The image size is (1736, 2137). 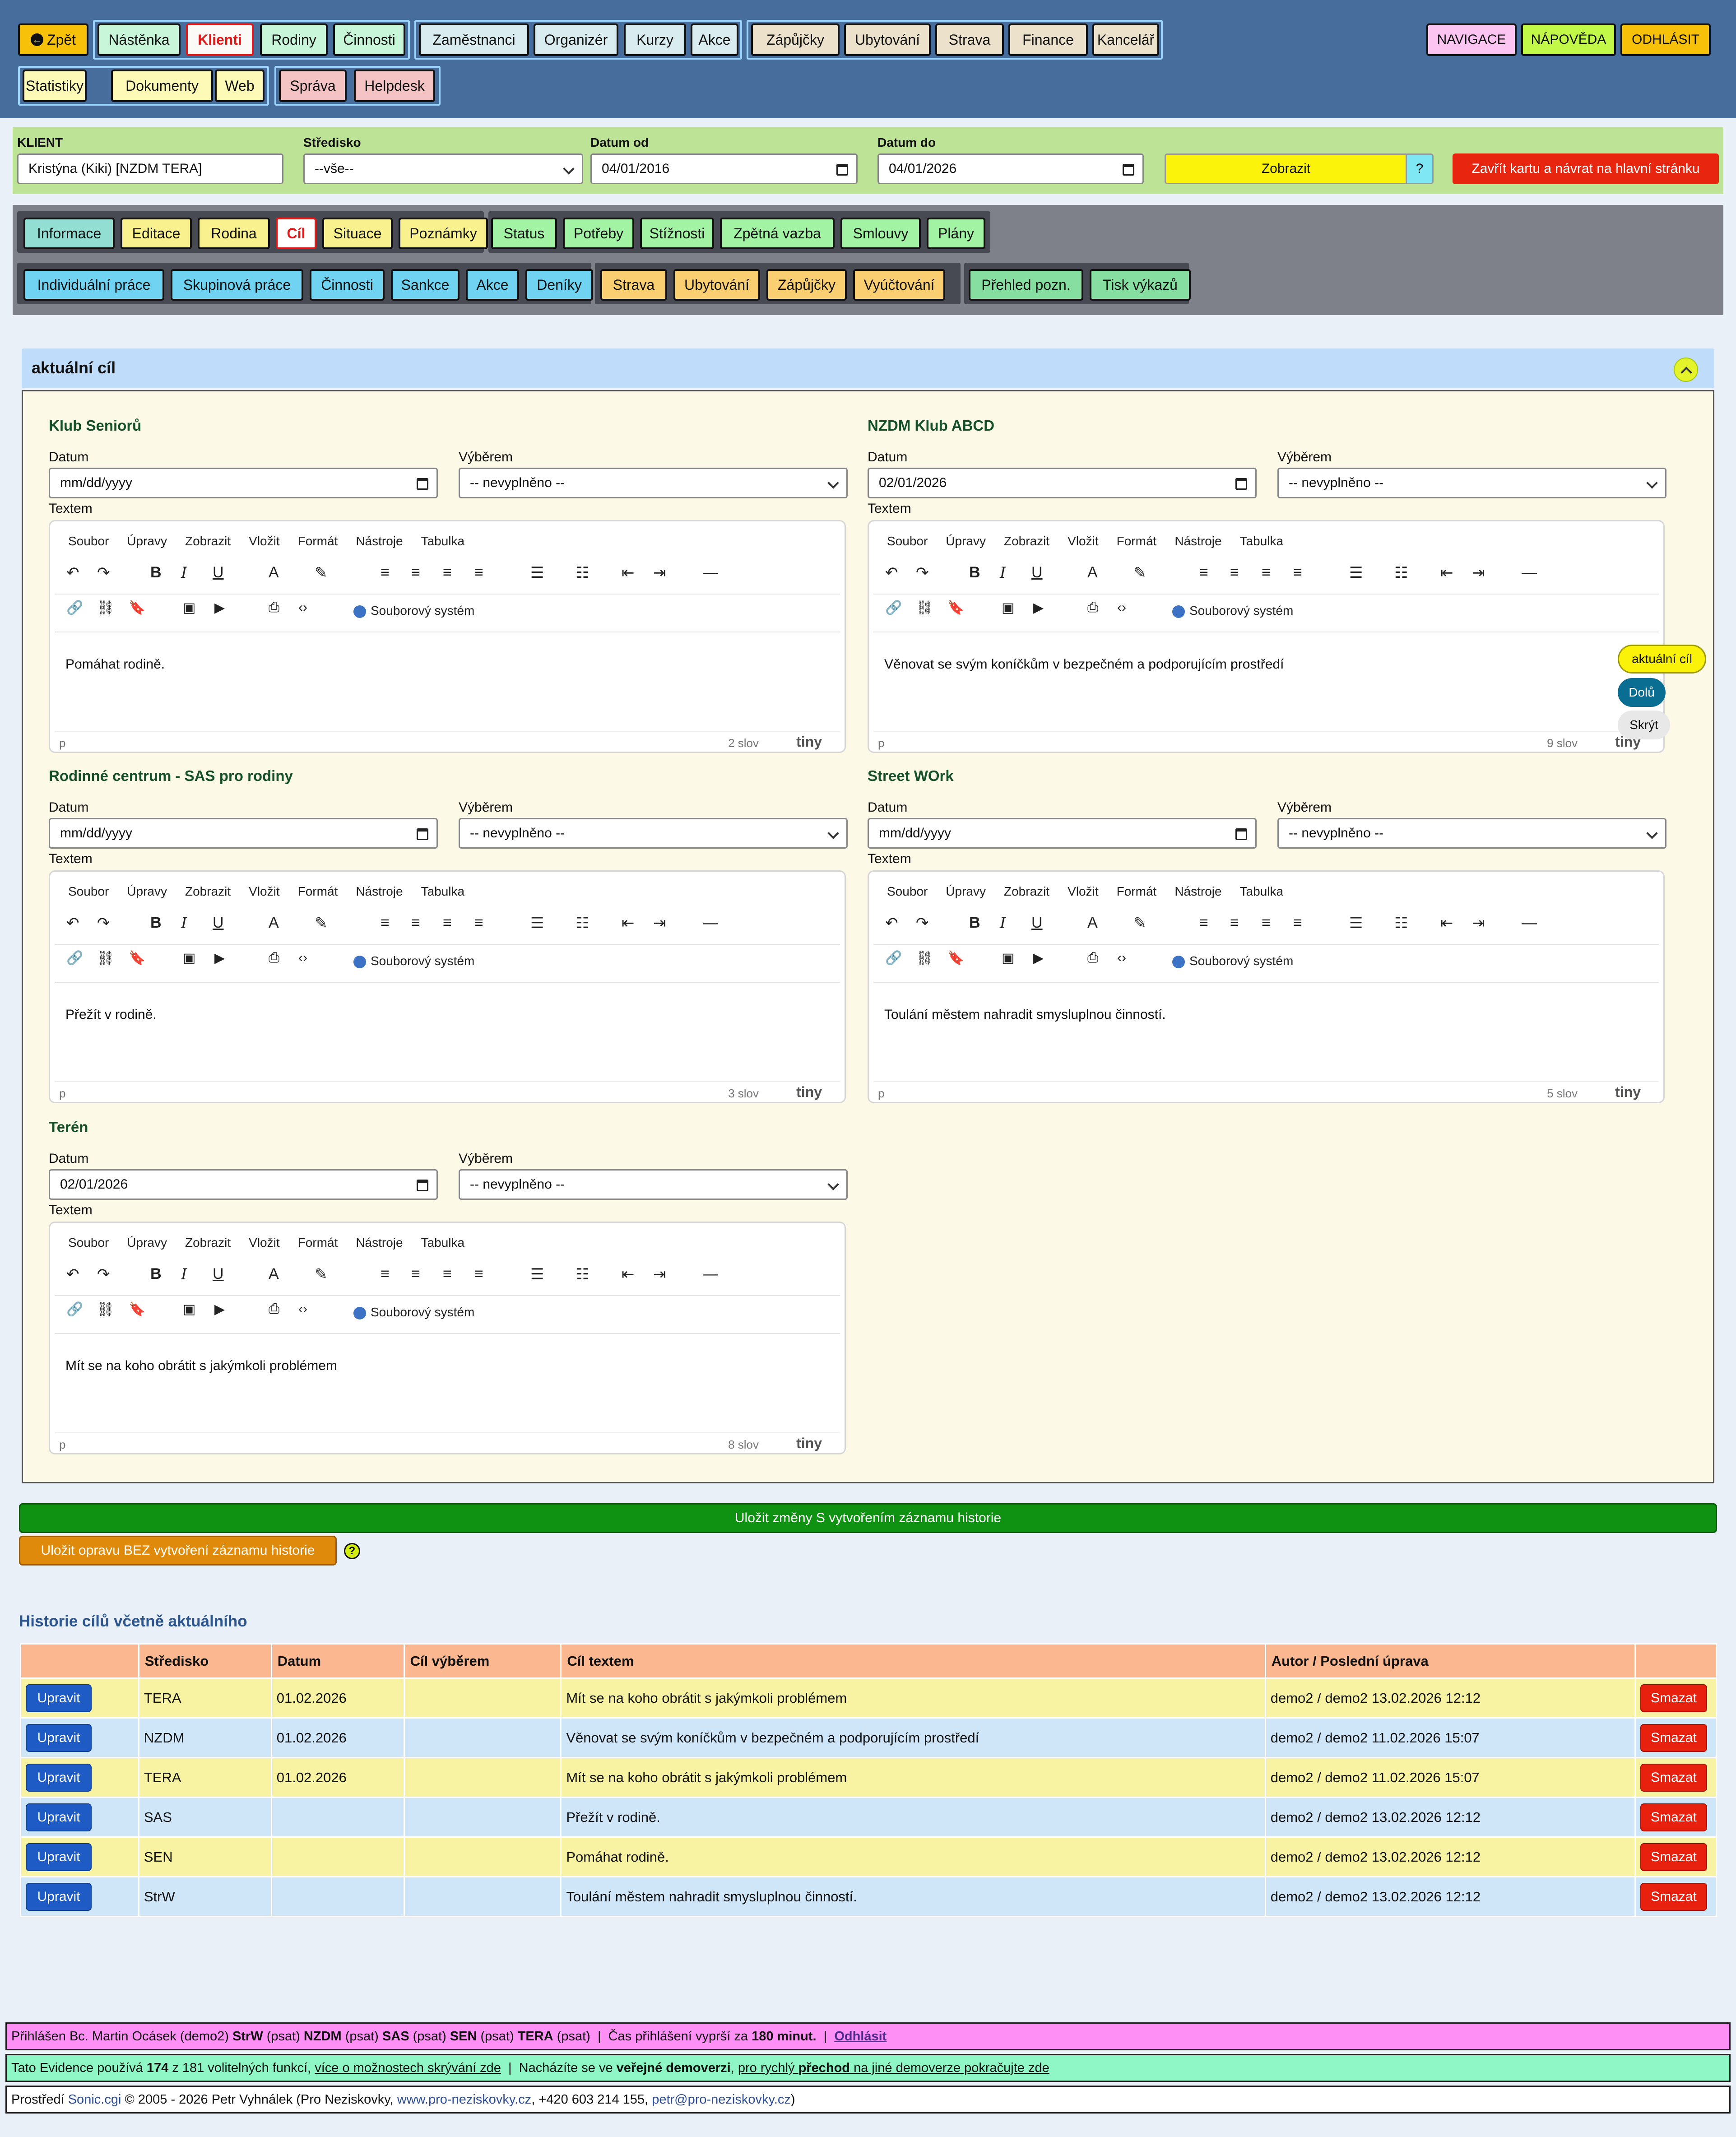 What do you see at coordinates (322, 1274) in the screenshot?
I see `highlight-icon: ✎` at bounding box center [322, 1274].